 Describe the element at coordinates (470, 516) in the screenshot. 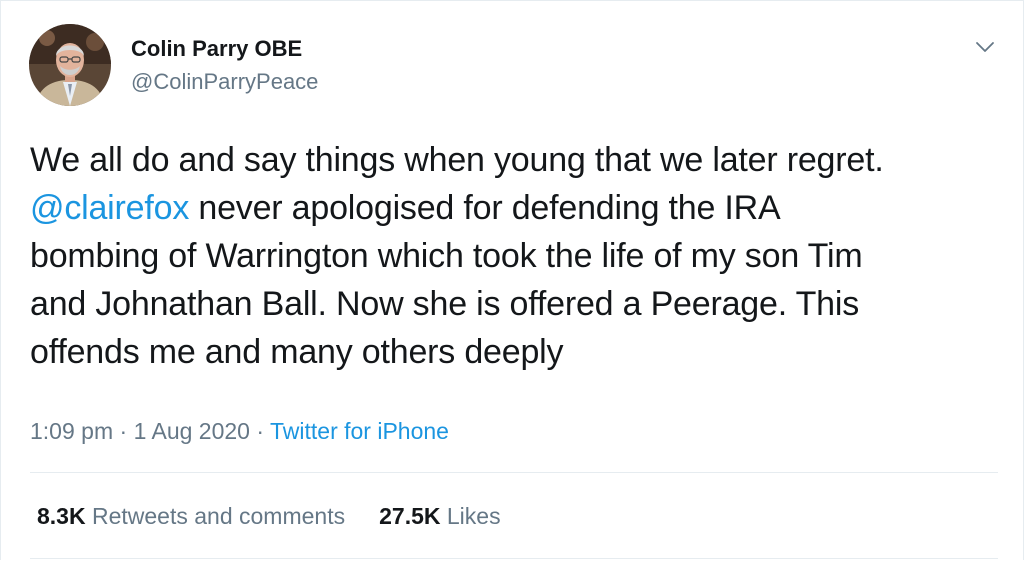

I see `likes-label: Likes` at that location.